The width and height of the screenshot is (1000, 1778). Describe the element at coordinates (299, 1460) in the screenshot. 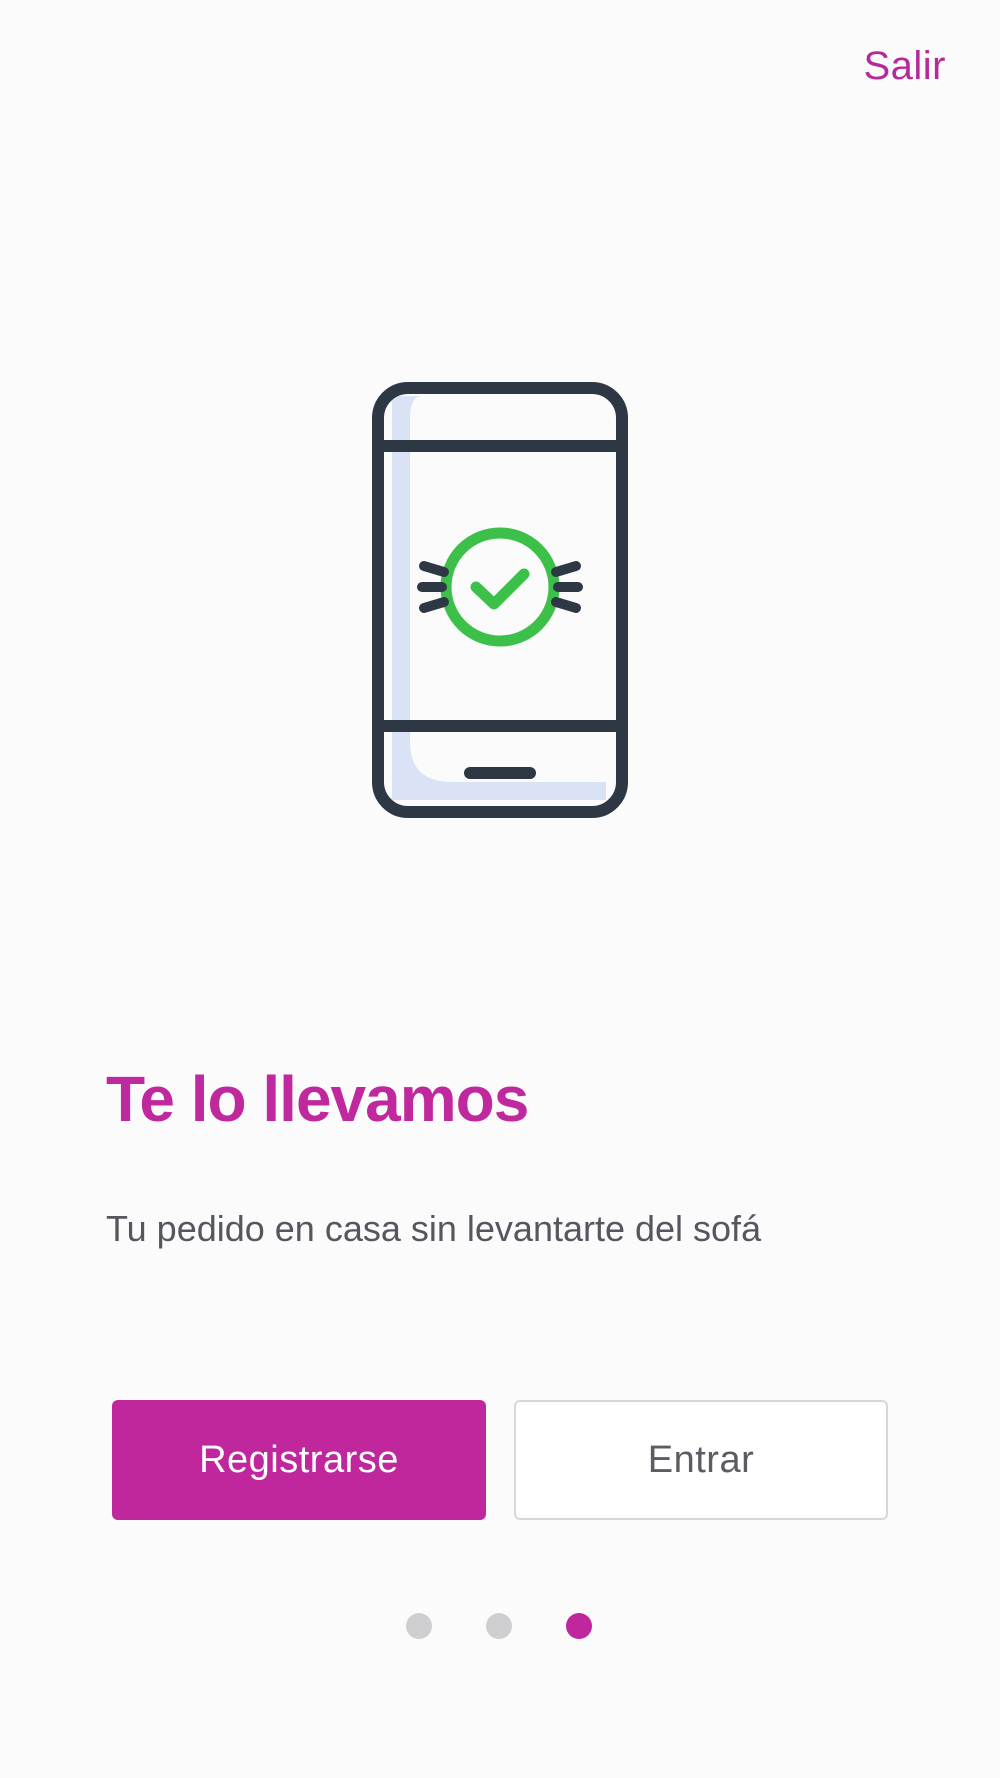

I see `register-button: Registrarse` at that location.